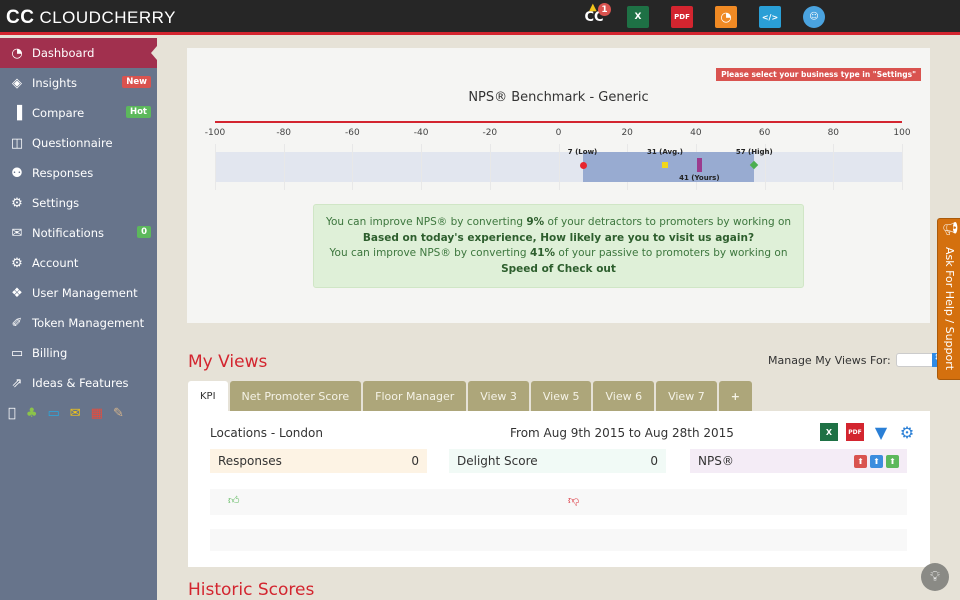 The height and width of the screenshot is (600, 960). Describe the element at coordinates (948, 299) in the screenshot. I see `help-support-tab: 📢︎ Ask For Help / Support` at that location.